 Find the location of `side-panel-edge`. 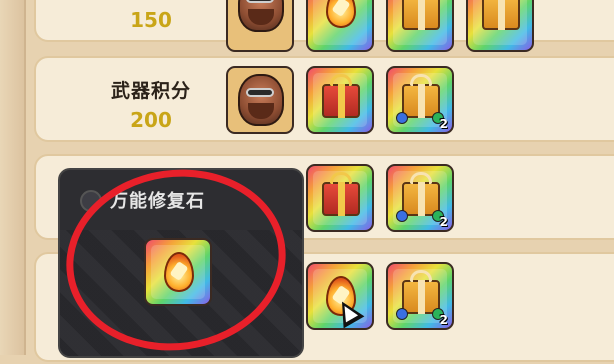

side-panel-edge is located at coordinates (13, 177).